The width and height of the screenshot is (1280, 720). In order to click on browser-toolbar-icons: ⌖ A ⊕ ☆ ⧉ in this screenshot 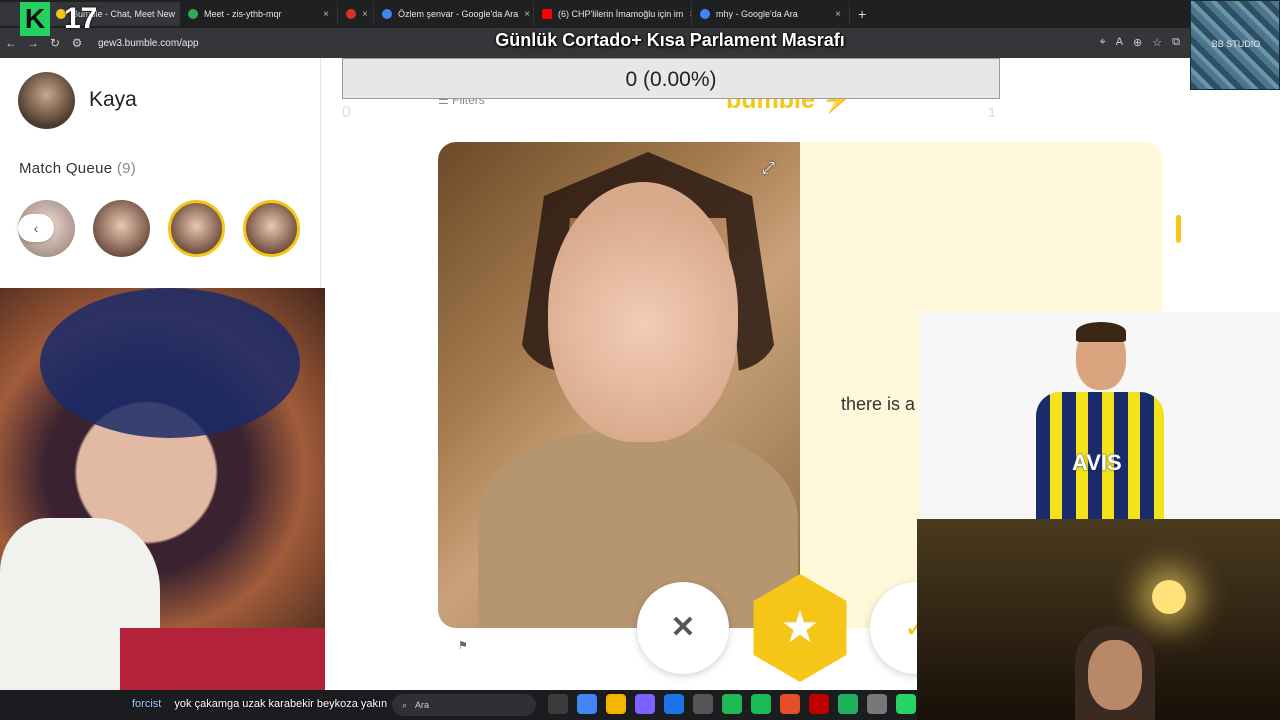, I will do `click(1140, 42)`.